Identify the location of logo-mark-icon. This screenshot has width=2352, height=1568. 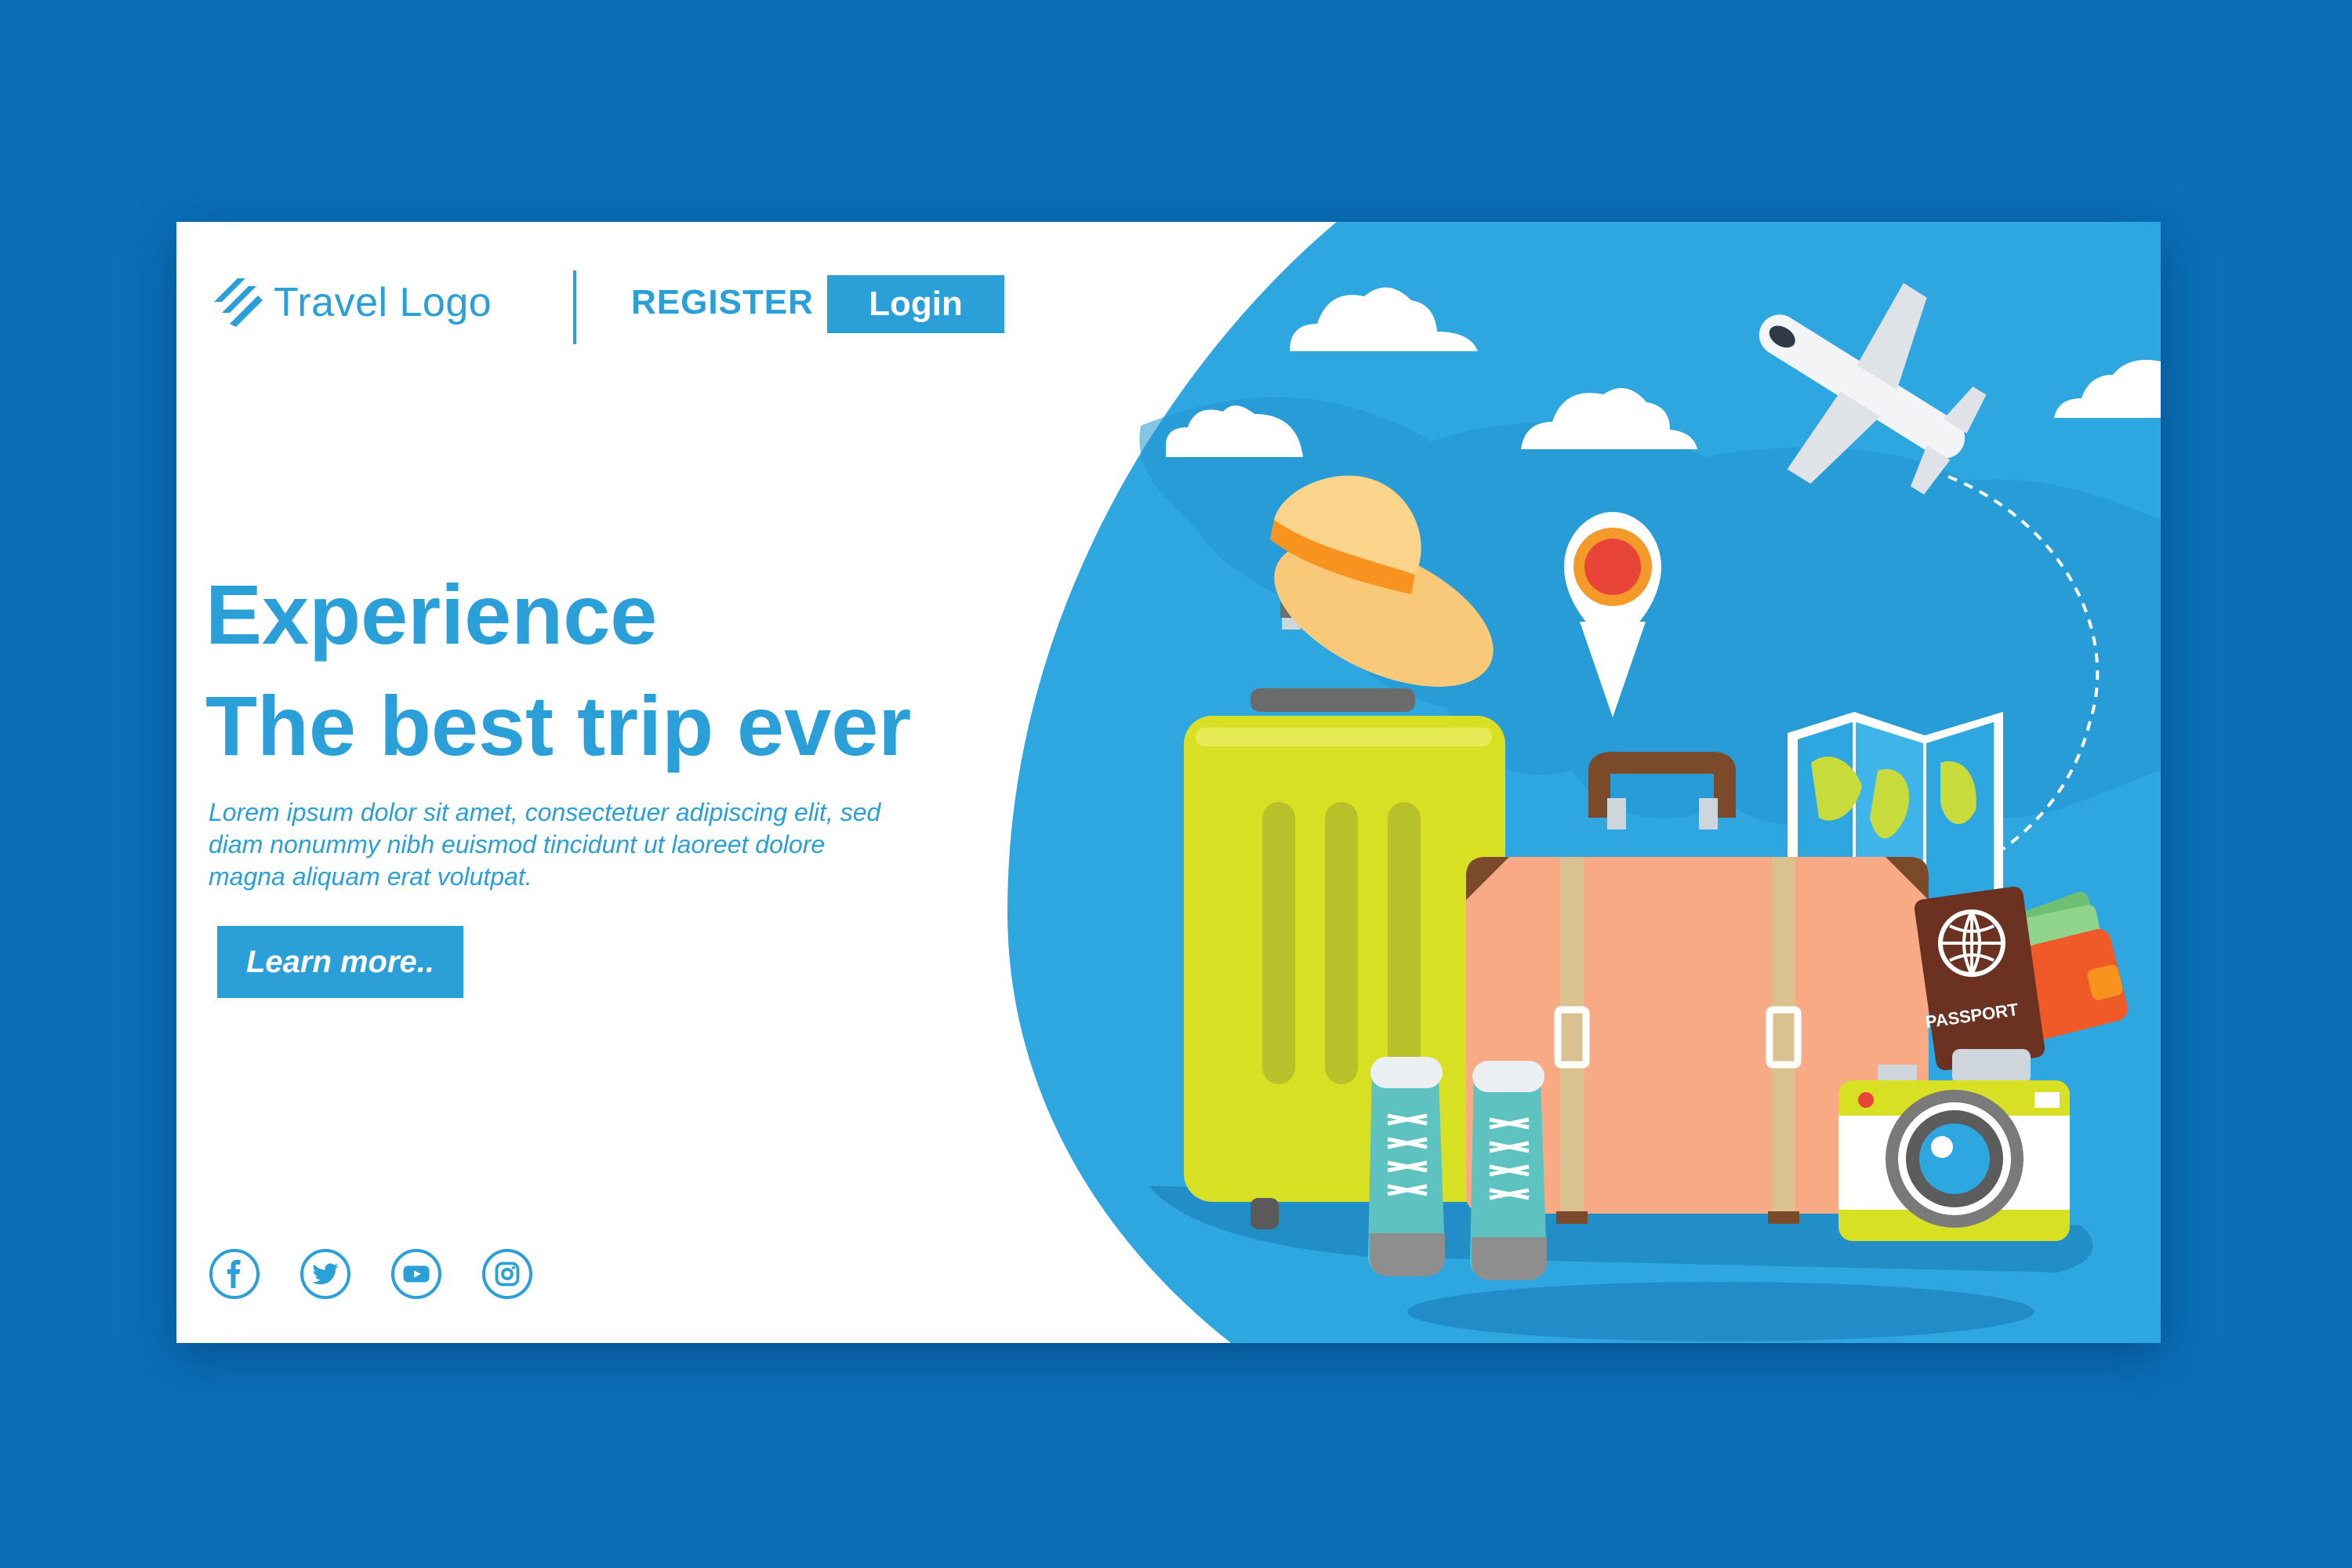
(239, 302).